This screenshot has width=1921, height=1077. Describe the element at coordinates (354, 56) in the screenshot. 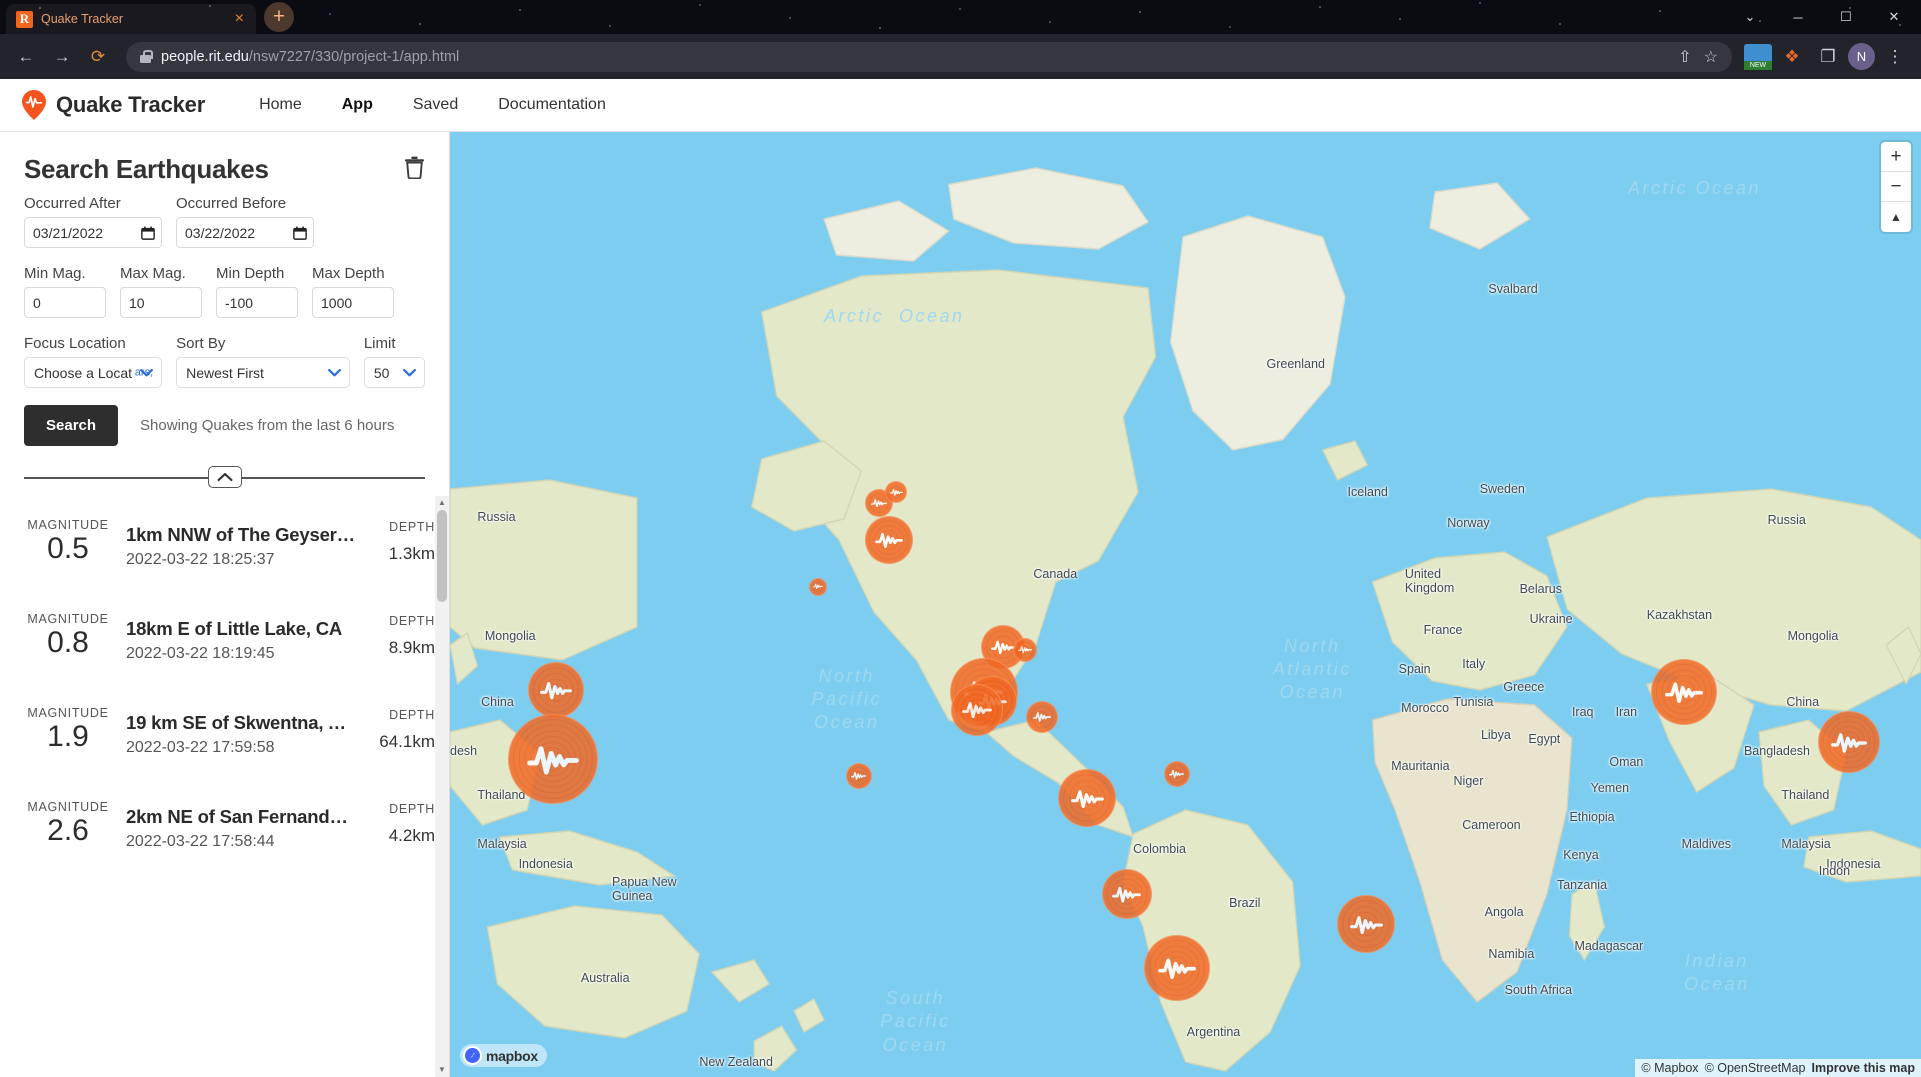

I see `url-path: /nsw7227/330/project-1/app.html` at that location.